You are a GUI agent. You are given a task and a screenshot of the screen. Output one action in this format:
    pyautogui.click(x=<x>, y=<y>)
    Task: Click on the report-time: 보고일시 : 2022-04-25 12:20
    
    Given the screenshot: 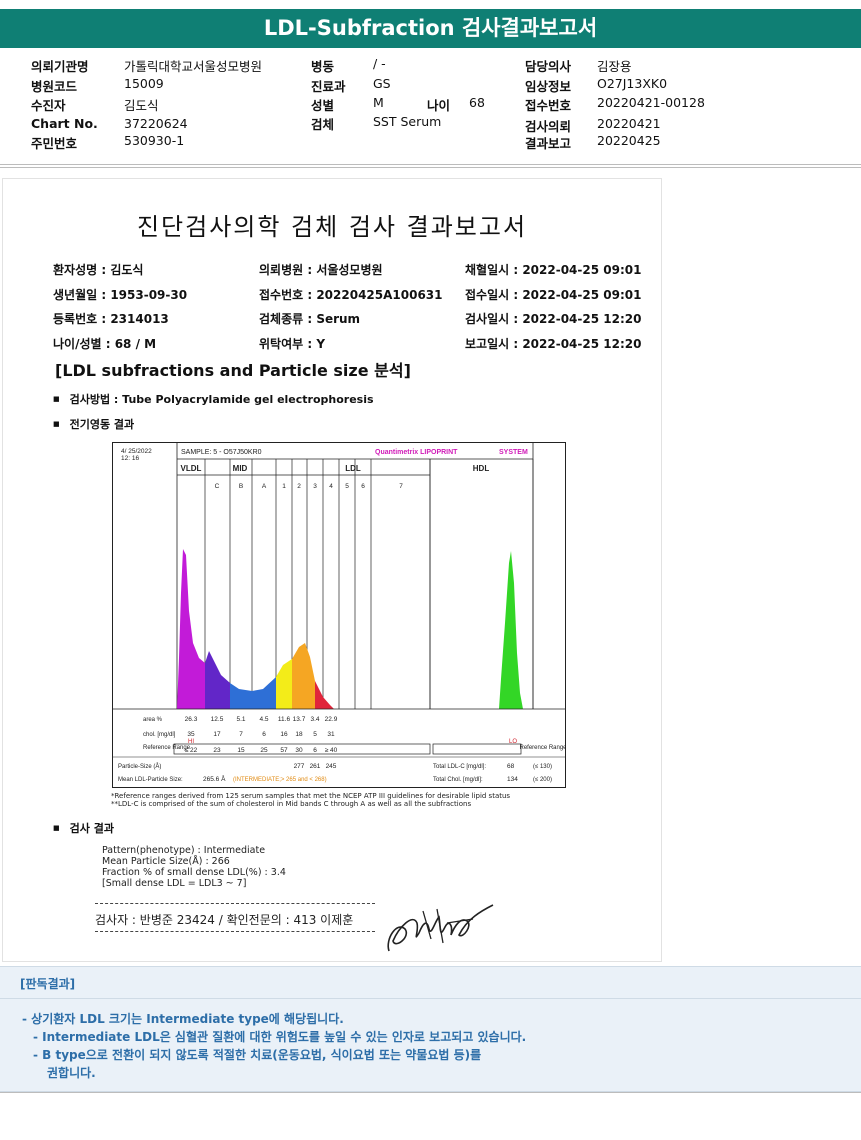 What is the action you would take?
    pyautogui.click(x=553, y=344)
    